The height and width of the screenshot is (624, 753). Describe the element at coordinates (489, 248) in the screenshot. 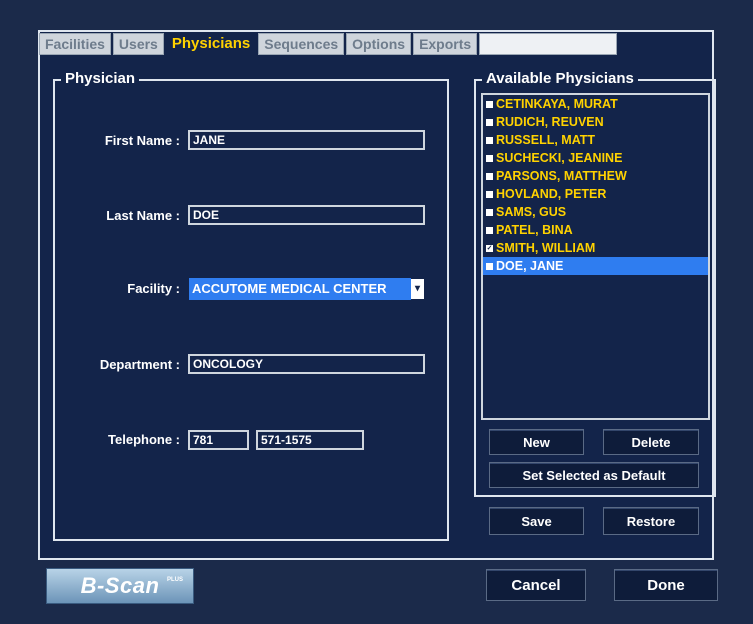

I see `checkbox-icon: ✓` at that location.